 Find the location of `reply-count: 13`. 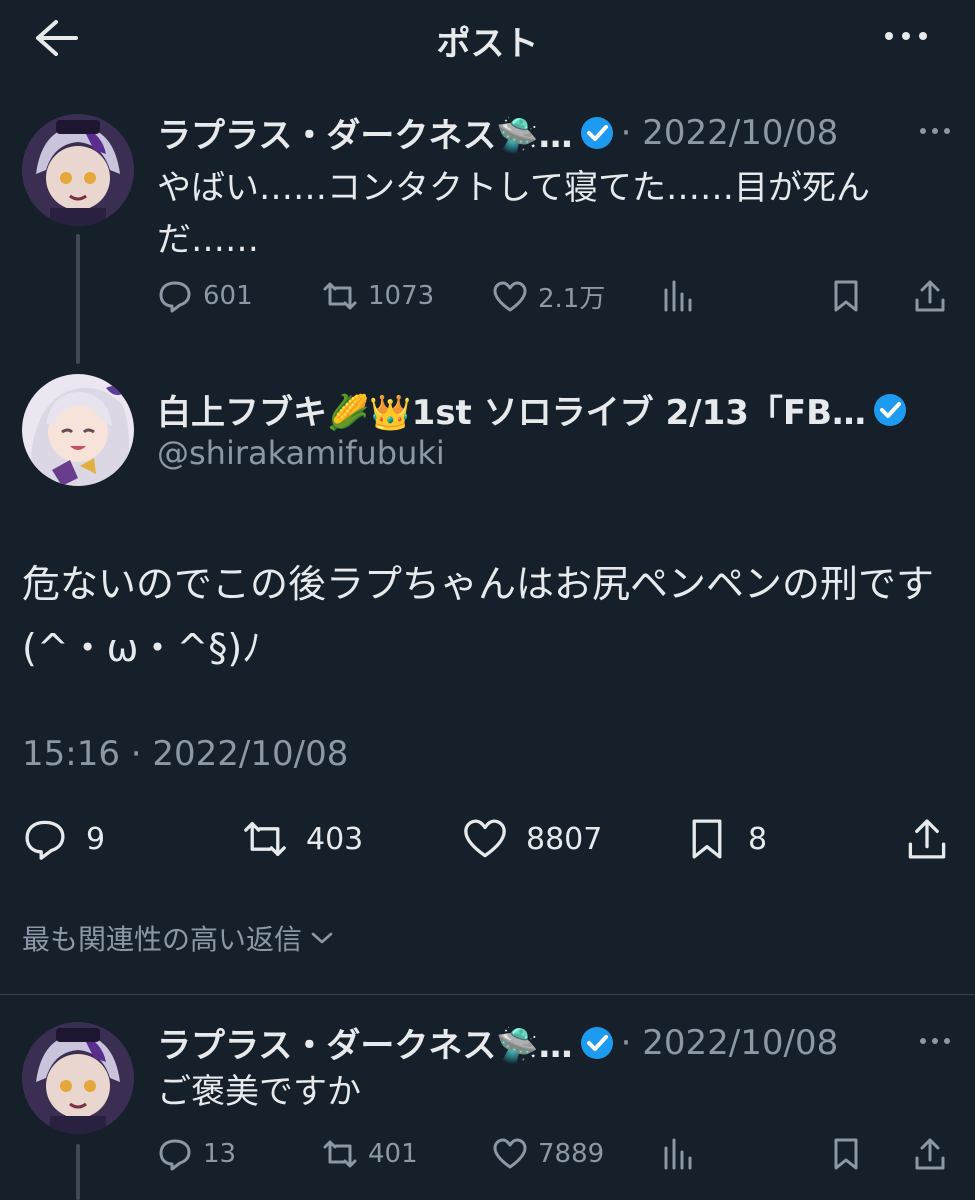

reply-count: 13 is located at coordinates (220, 1154).